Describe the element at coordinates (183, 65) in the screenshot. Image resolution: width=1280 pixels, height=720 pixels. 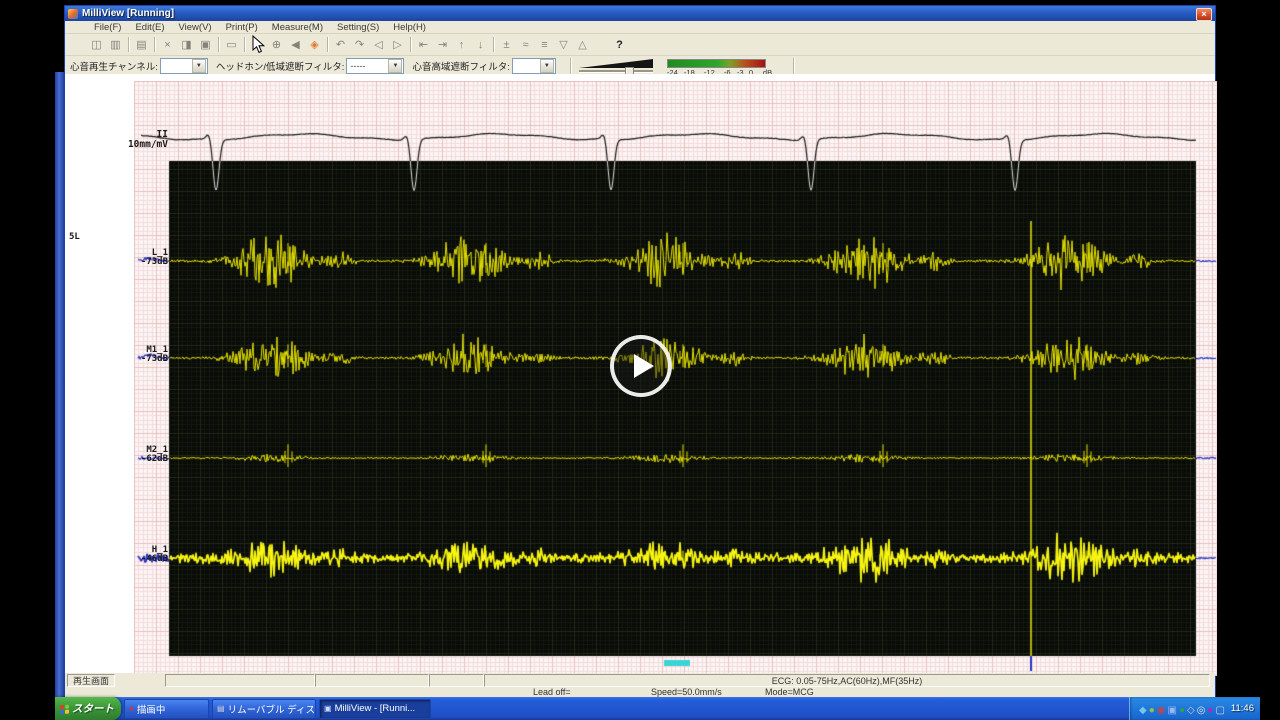
I see `playback-channel-select: ▼` at that location.